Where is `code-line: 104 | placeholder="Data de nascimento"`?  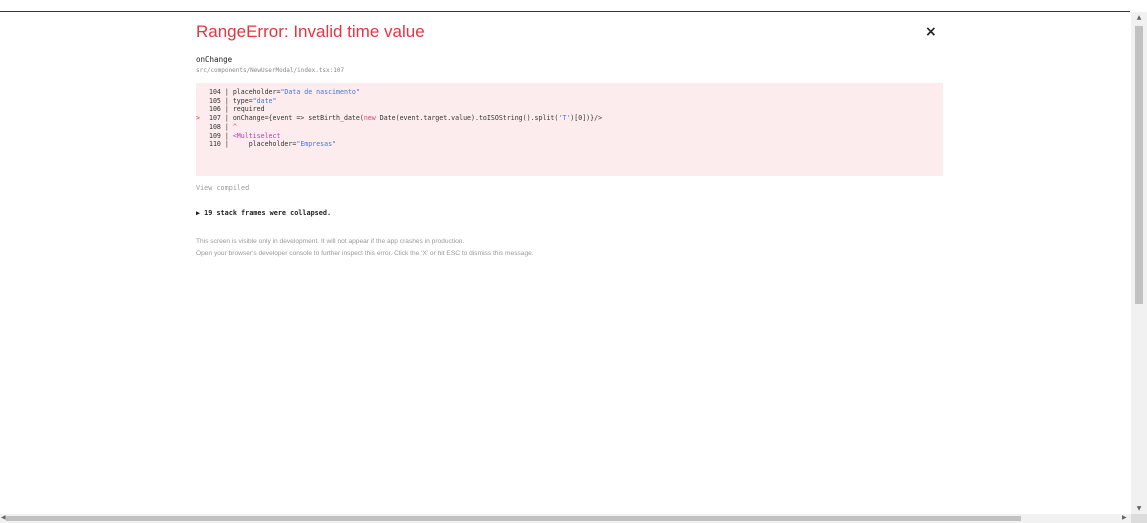 code-line: 104 | placeholder="Data de nascimento" is located at coordinates (284, 92).